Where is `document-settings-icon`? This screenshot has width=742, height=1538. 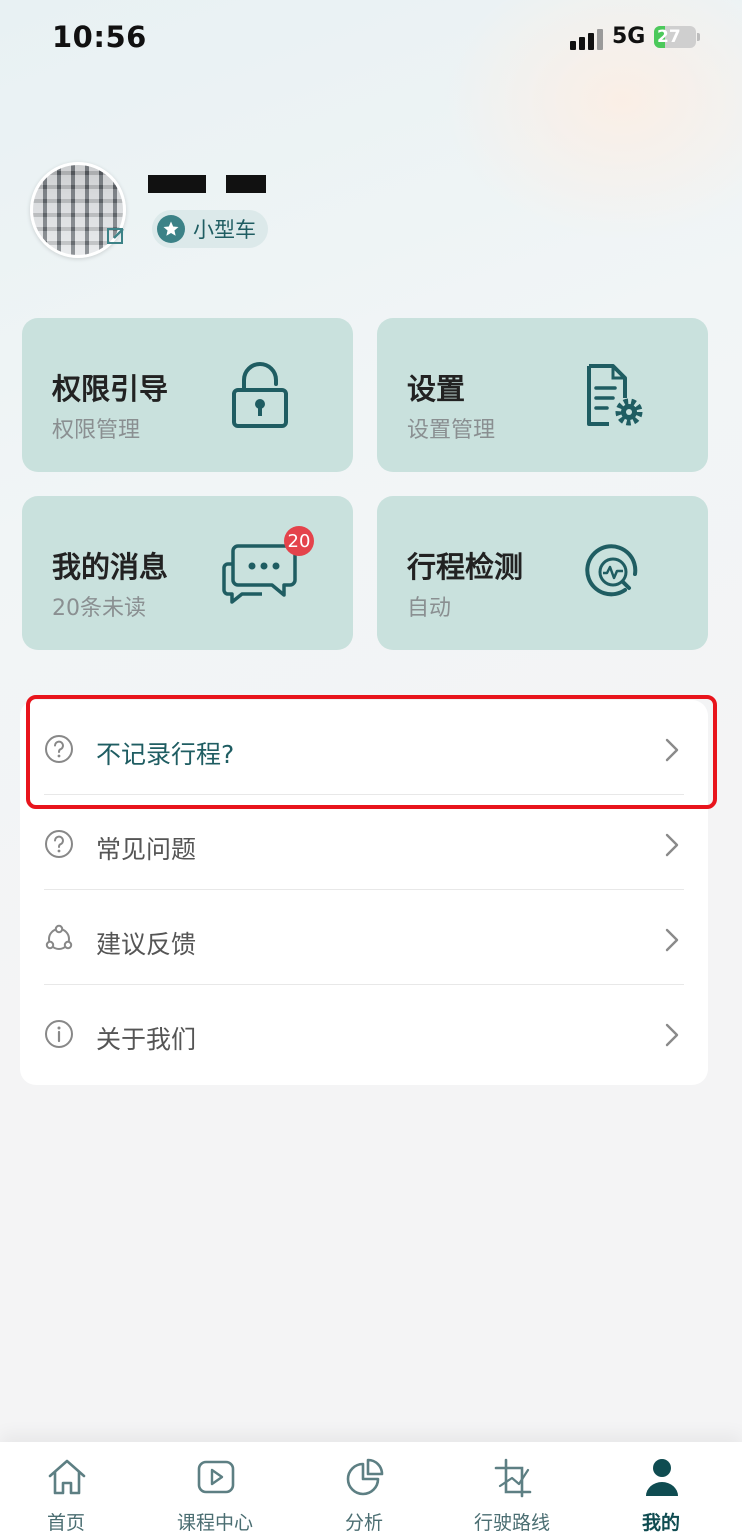 document-settings-icon is located at coordinates (615, 395).